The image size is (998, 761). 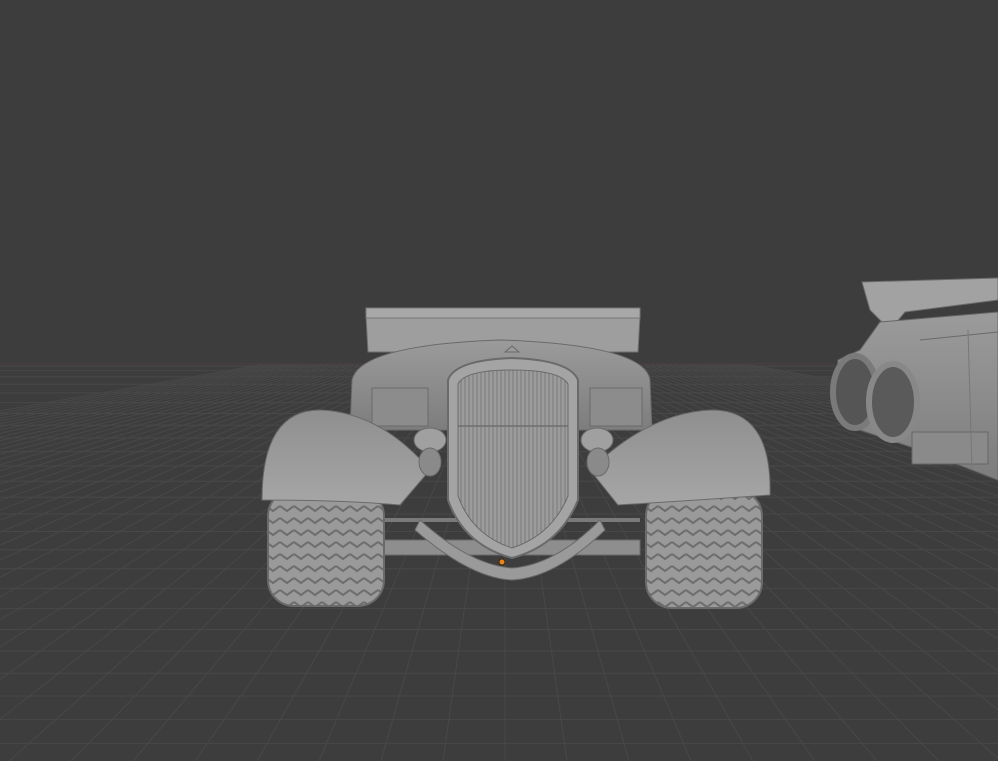 What do you see at coordinates (502, 562) in the screenshot?
I see `object-origin-marker` at bounding box center [502, 562].